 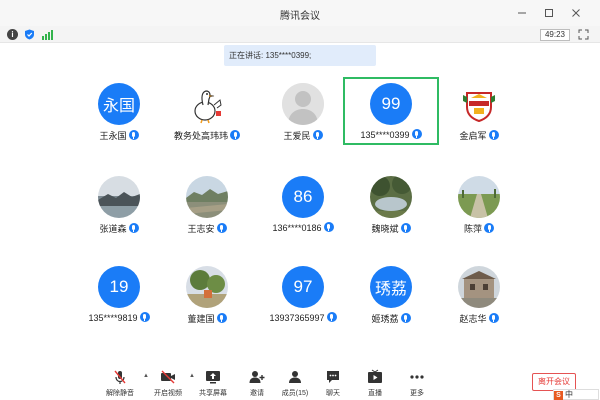 What do you see at coordinates (201, 229) in the screenshot?
I see `participant-name: 王志安` at bounding box center [201, 229].